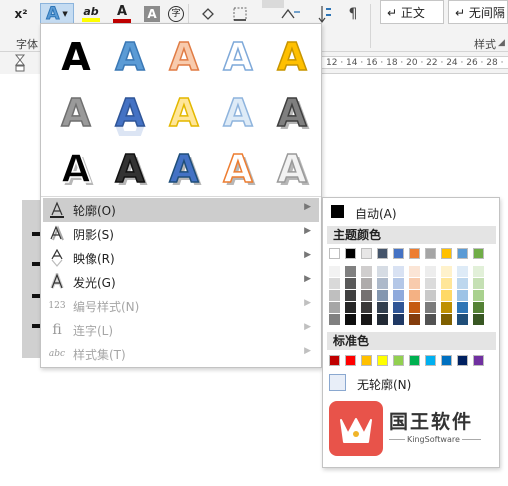 The width and height of the screenshot is (508, 486). I want to click on font-color-button: A, so click(122, 14).